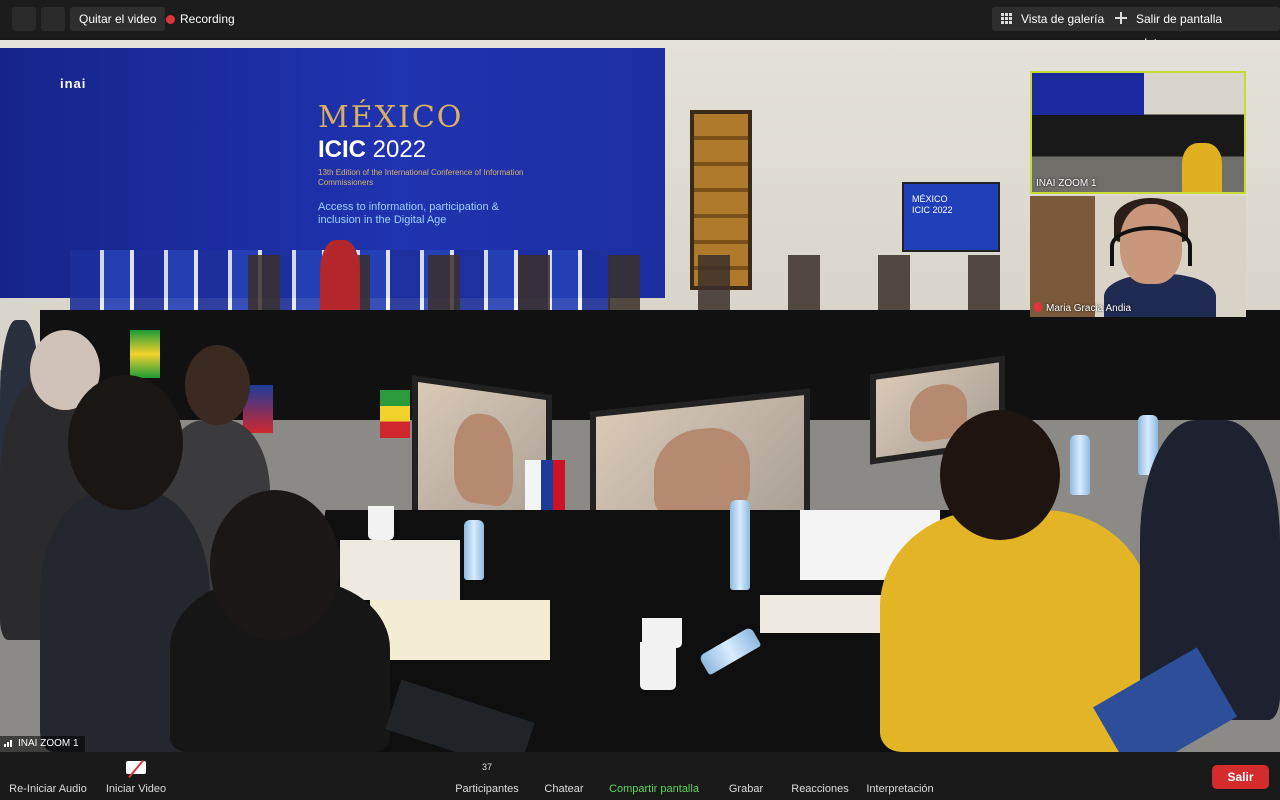  Describe the element at coordinates (900, 776) in the screenshot. I see `interpretation-button: Interpretación` at that location.